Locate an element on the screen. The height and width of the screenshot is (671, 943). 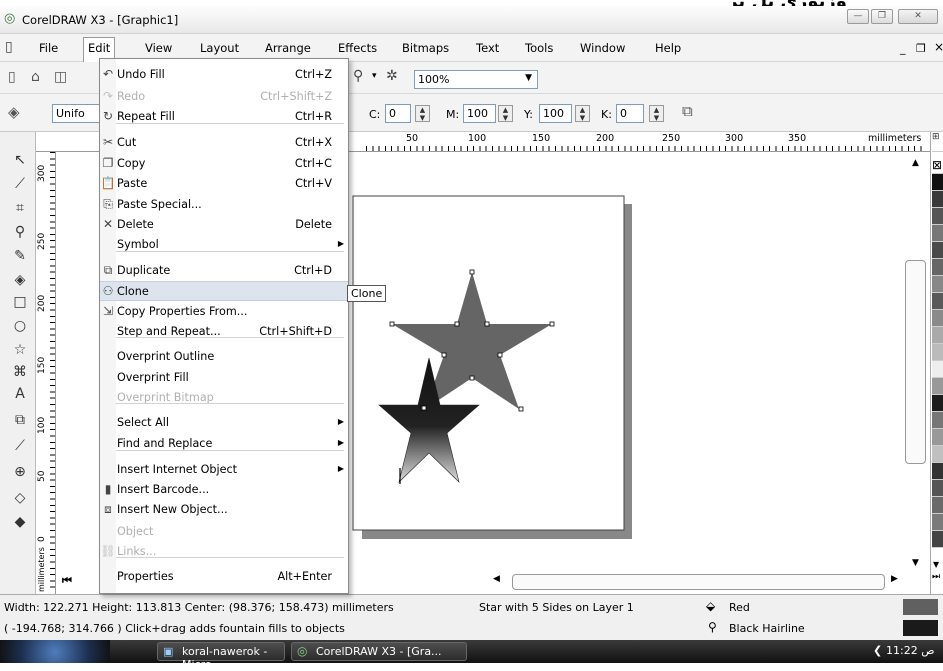
edit-menu-item-overprint-fill: Overprint Fill is located at coordinates (224, 378).